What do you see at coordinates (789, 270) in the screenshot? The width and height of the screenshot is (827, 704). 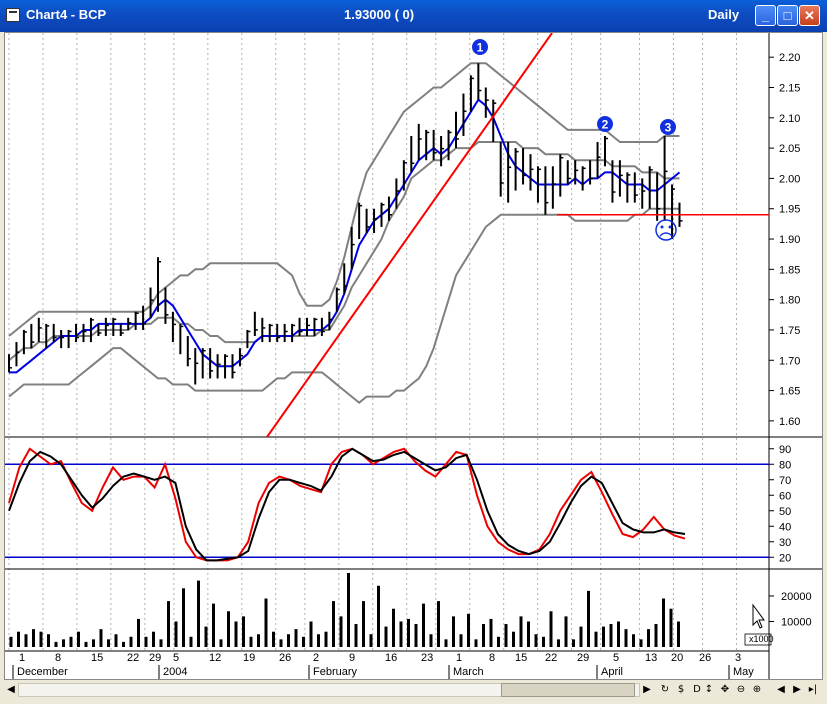 I see `price-axis-label: 1.85` at bounding box center [789, 270].